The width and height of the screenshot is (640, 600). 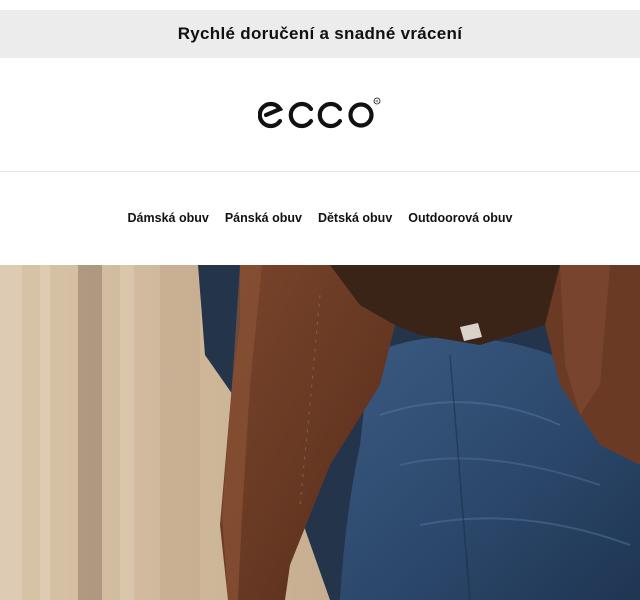 What do you see at coordinates (263, 218) in the screenshot?
I see `nav-item-mens-shoes: Pánská obuv` at bounding box center [263, 218].